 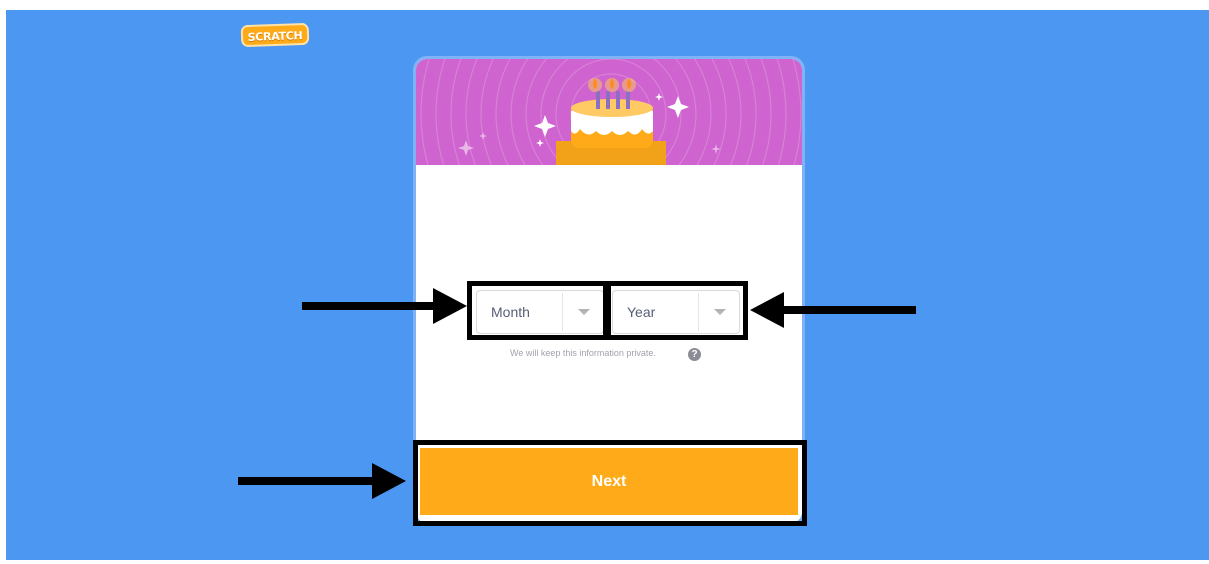 What do you see at coordinates (539, 310) in the screenshot?
I see `month-callout-box` at bounding box center [539, 310].